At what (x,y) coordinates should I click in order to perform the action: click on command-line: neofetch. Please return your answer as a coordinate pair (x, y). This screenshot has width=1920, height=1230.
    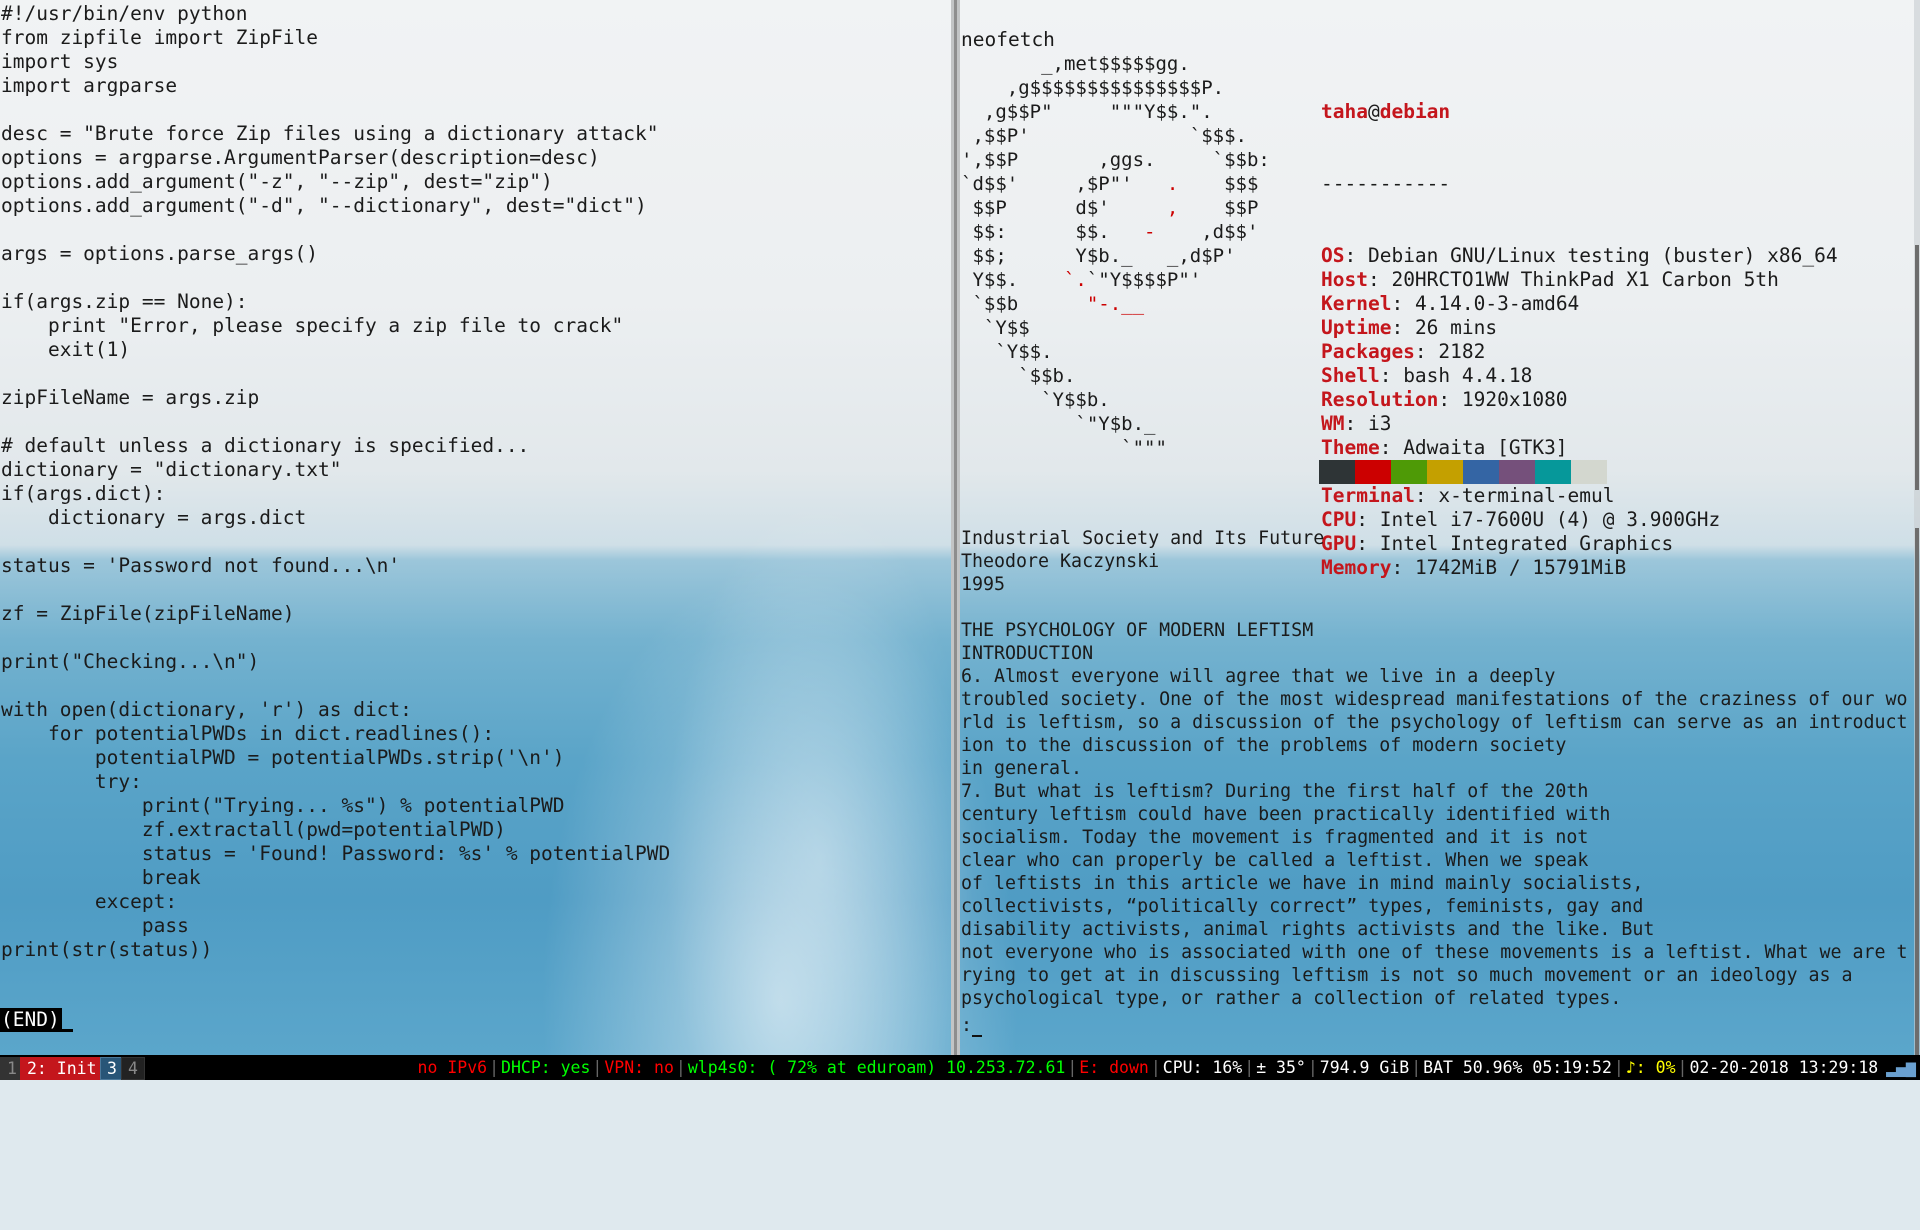
    Looking at the image, I should click on (1008, 39).